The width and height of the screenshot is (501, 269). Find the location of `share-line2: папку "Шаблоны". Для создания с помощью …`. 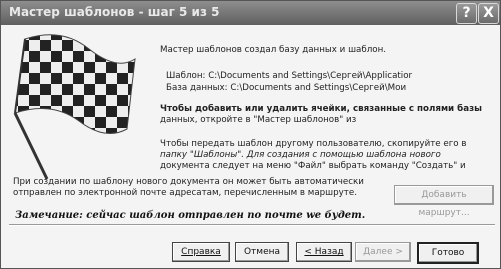

share-line2: папку "Шаблоны". Для создания с помощью … is located at coordinates (300, 155).